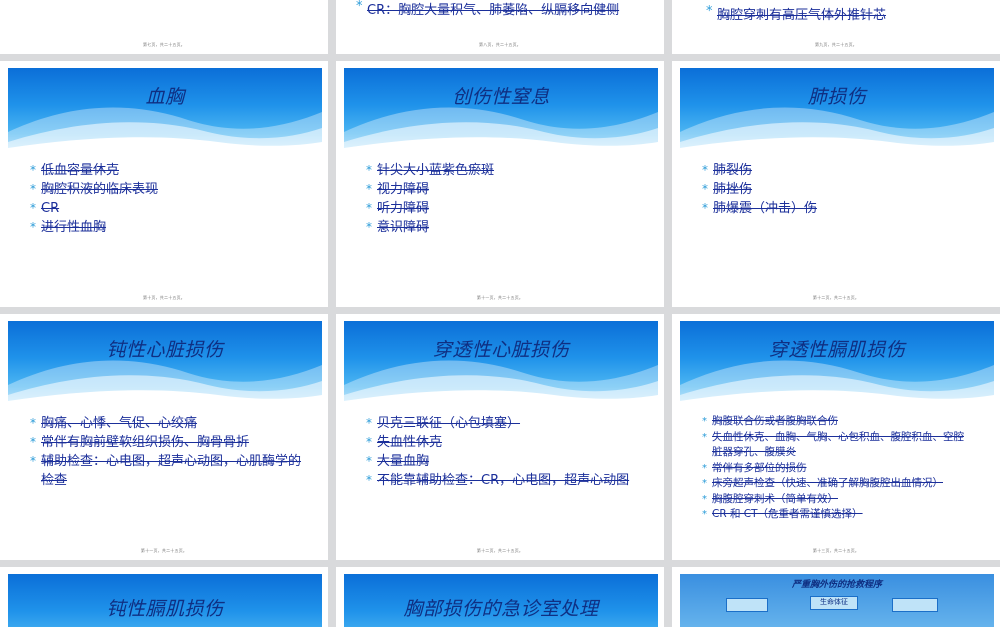 Image resolution: width=1000 pixels, height=627 pixels. Describe the element at coordinates (836, 27) in the screenshot. I see `slide-thumbnail: * *胸腔穿刺有高压气体外推针芯 第九页，共二十五页。` at that location.